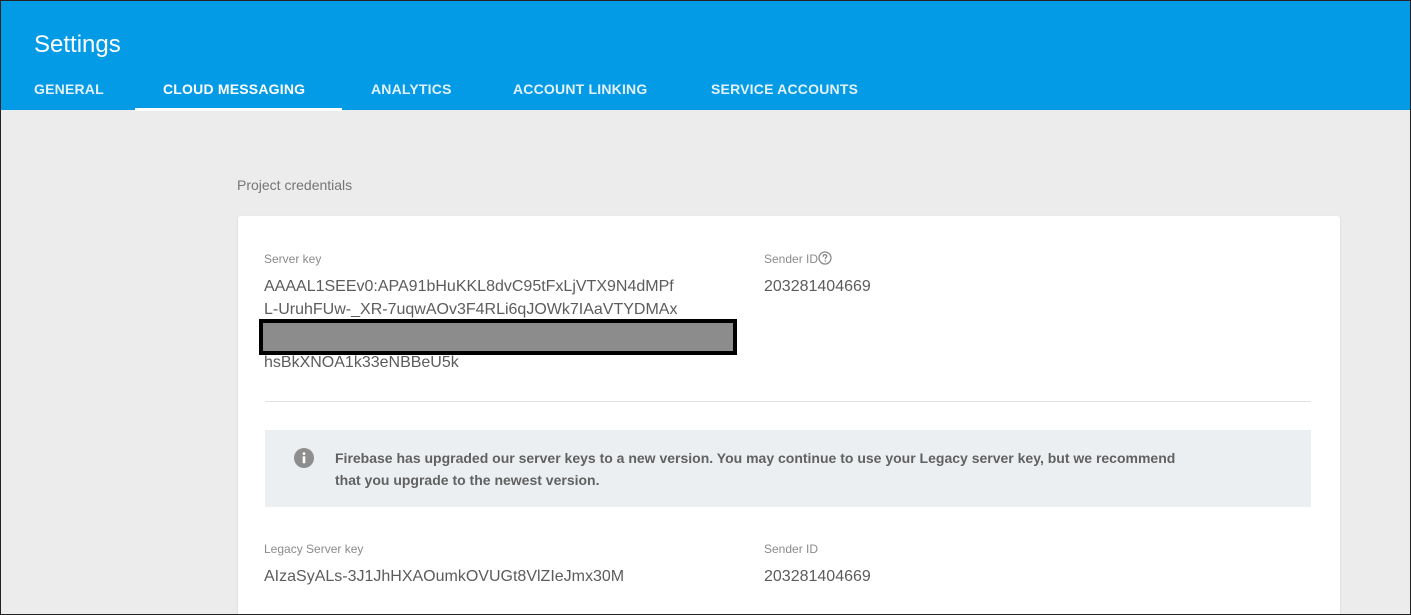  What do you see at coordinates (817, 577) in the screenshot?
I see `legacy-sender-id-value: 203281404669` at bounding box center [817, 577].